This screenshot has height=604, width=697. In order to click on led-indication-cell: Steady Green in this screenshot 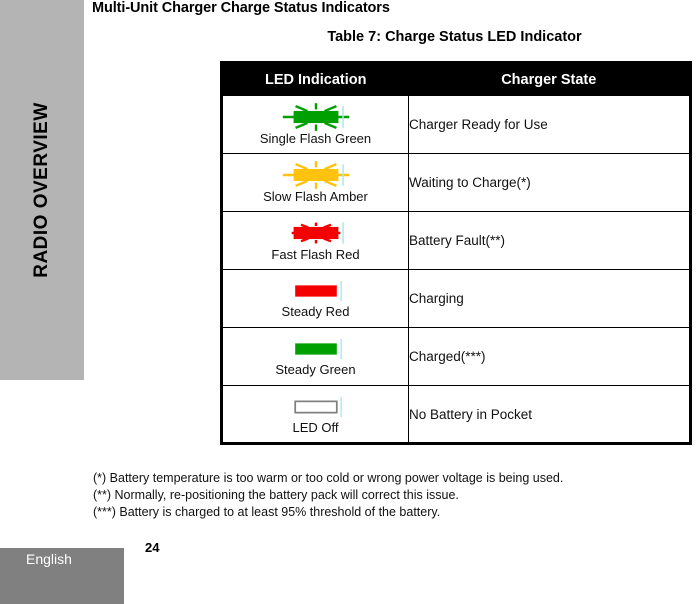, I will do `click(315, 356)`.